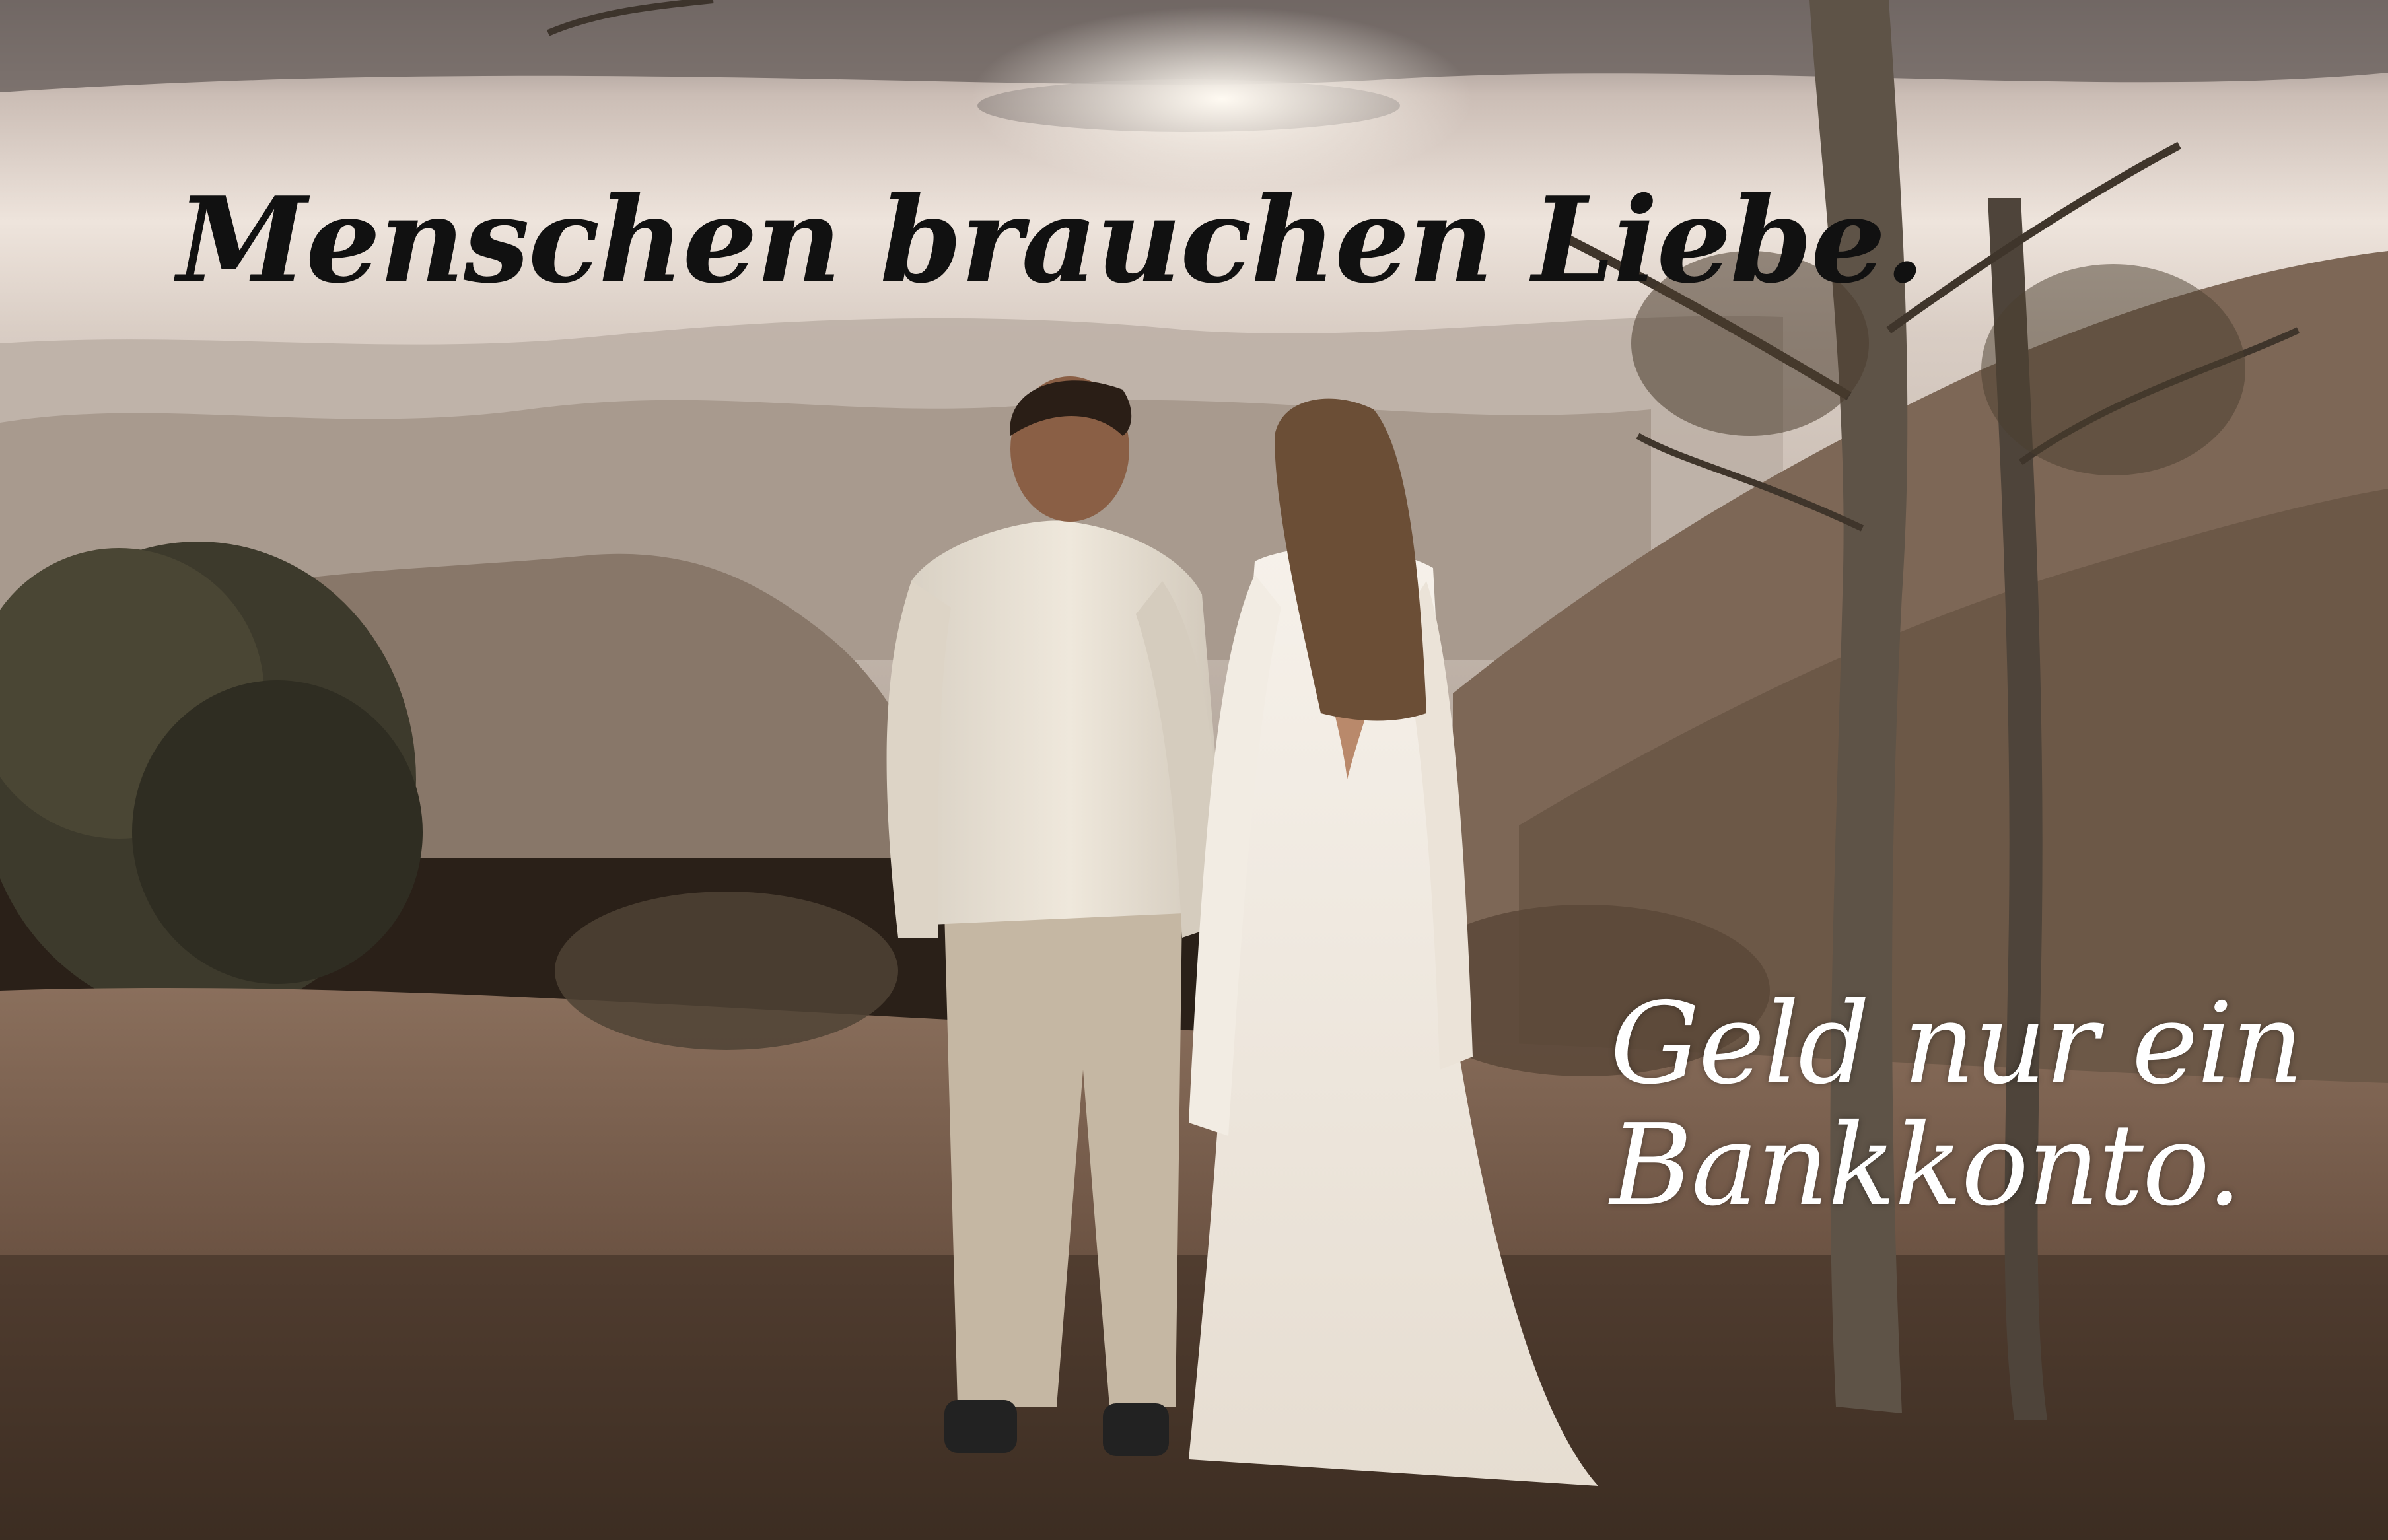 Image resolution: width=2388 pixels, height=1540 pixels. I want to click on quote-block-bottom: Geld nur ein Bankkonto., so click(1957, 1105).